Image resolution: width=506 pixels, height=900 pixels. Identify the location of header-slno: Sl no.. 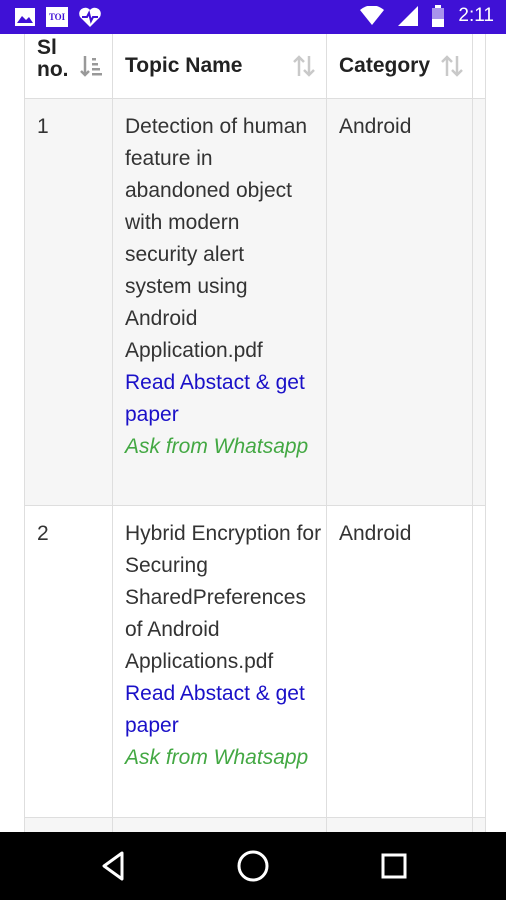
(69, 66).